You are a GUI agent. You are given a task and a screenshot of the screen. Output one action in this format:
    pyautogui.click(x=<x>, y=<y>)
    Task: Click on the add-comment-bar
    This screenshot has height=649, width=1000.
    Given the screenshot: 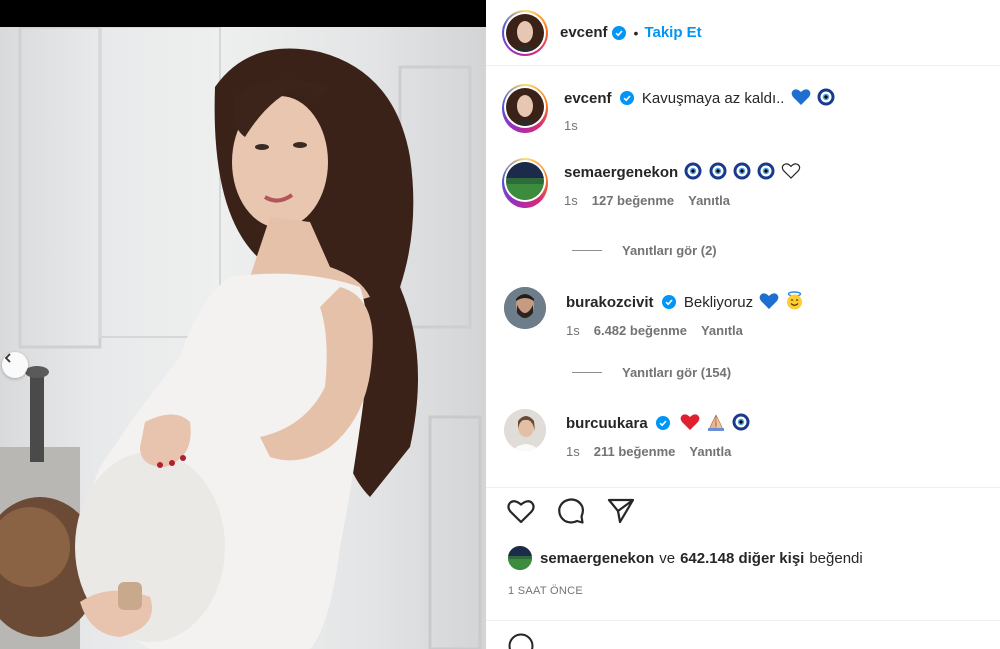 What is the action you would take?
    pyautogui.click(x=743, y=634)
    